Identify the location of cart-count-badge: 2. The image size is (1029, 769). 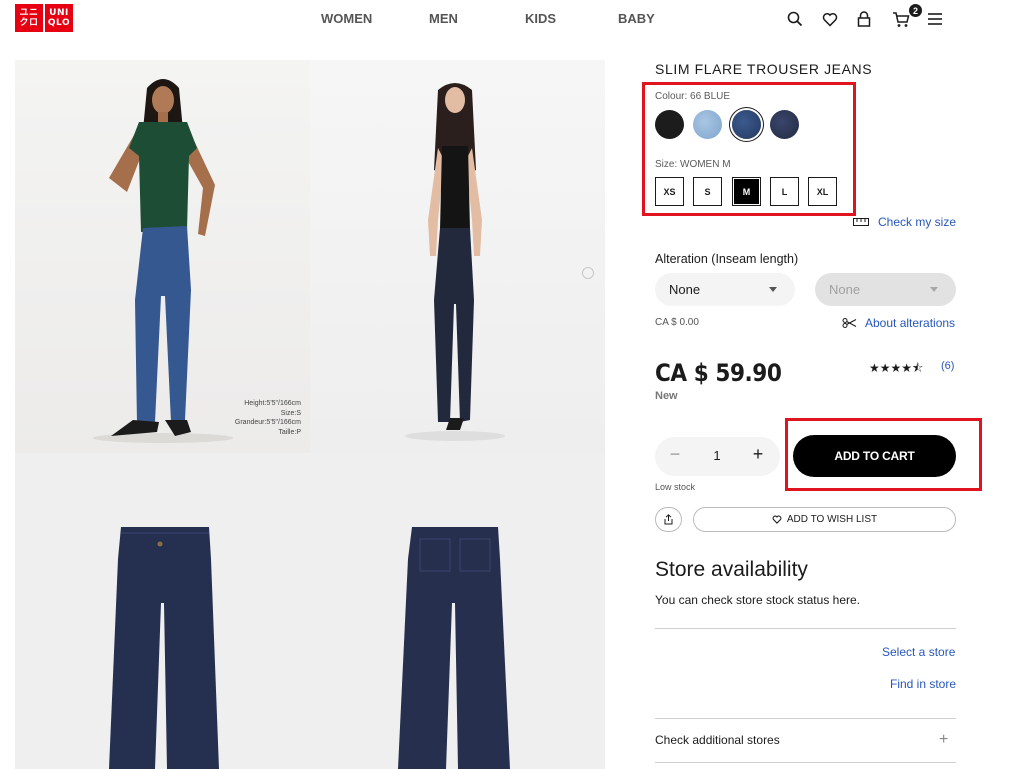
(915, 10).